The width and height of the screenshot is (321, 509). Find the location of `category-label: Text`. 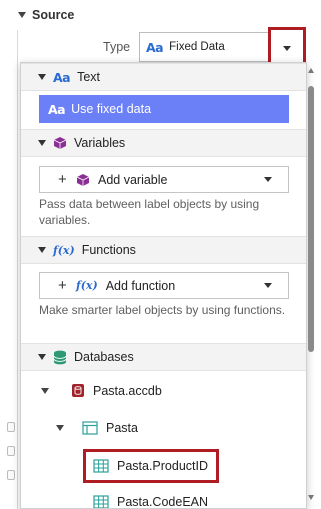

category-label: Text is located at coordinates (89, 77).